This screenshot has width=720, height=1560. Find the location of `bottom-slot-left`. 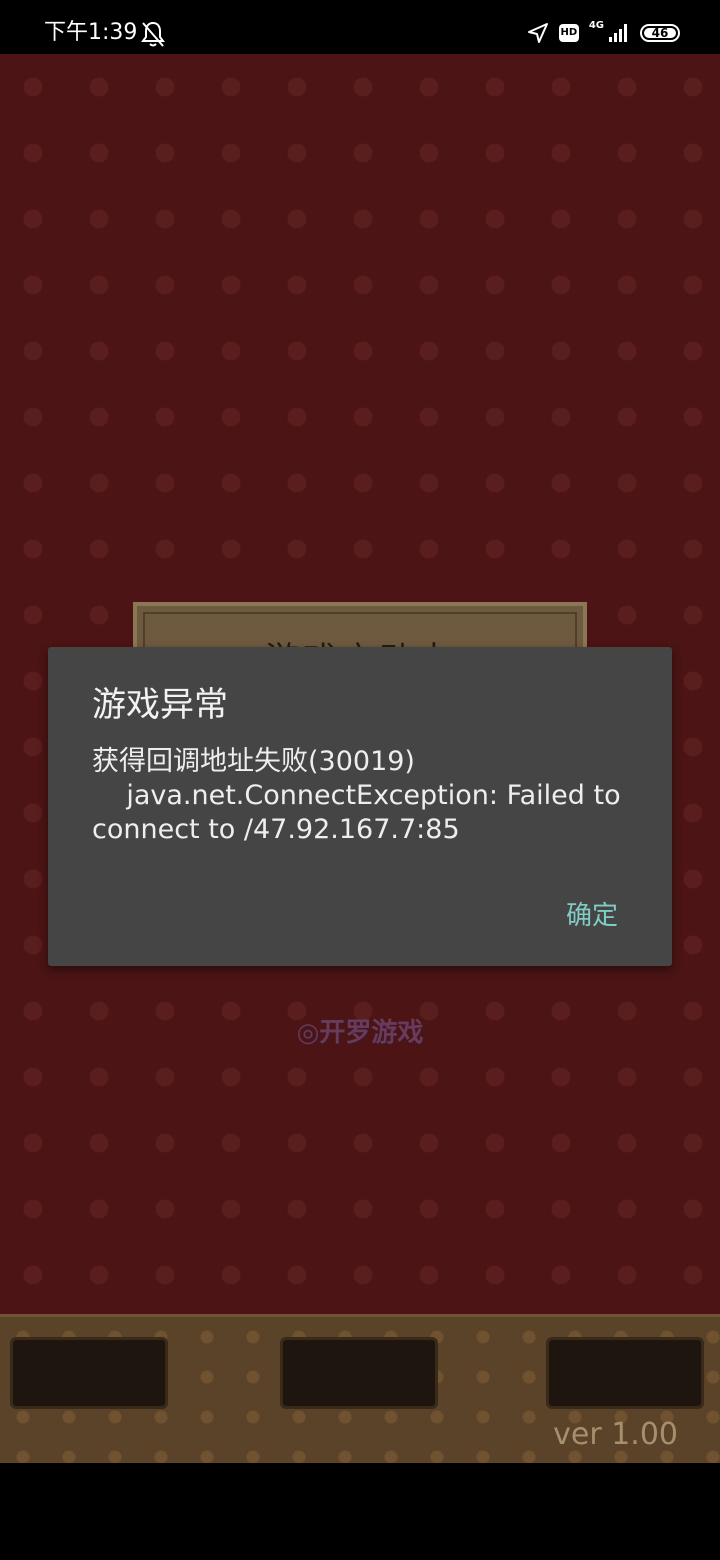

bottom-slot-left is located at coordinates (89, 1373).